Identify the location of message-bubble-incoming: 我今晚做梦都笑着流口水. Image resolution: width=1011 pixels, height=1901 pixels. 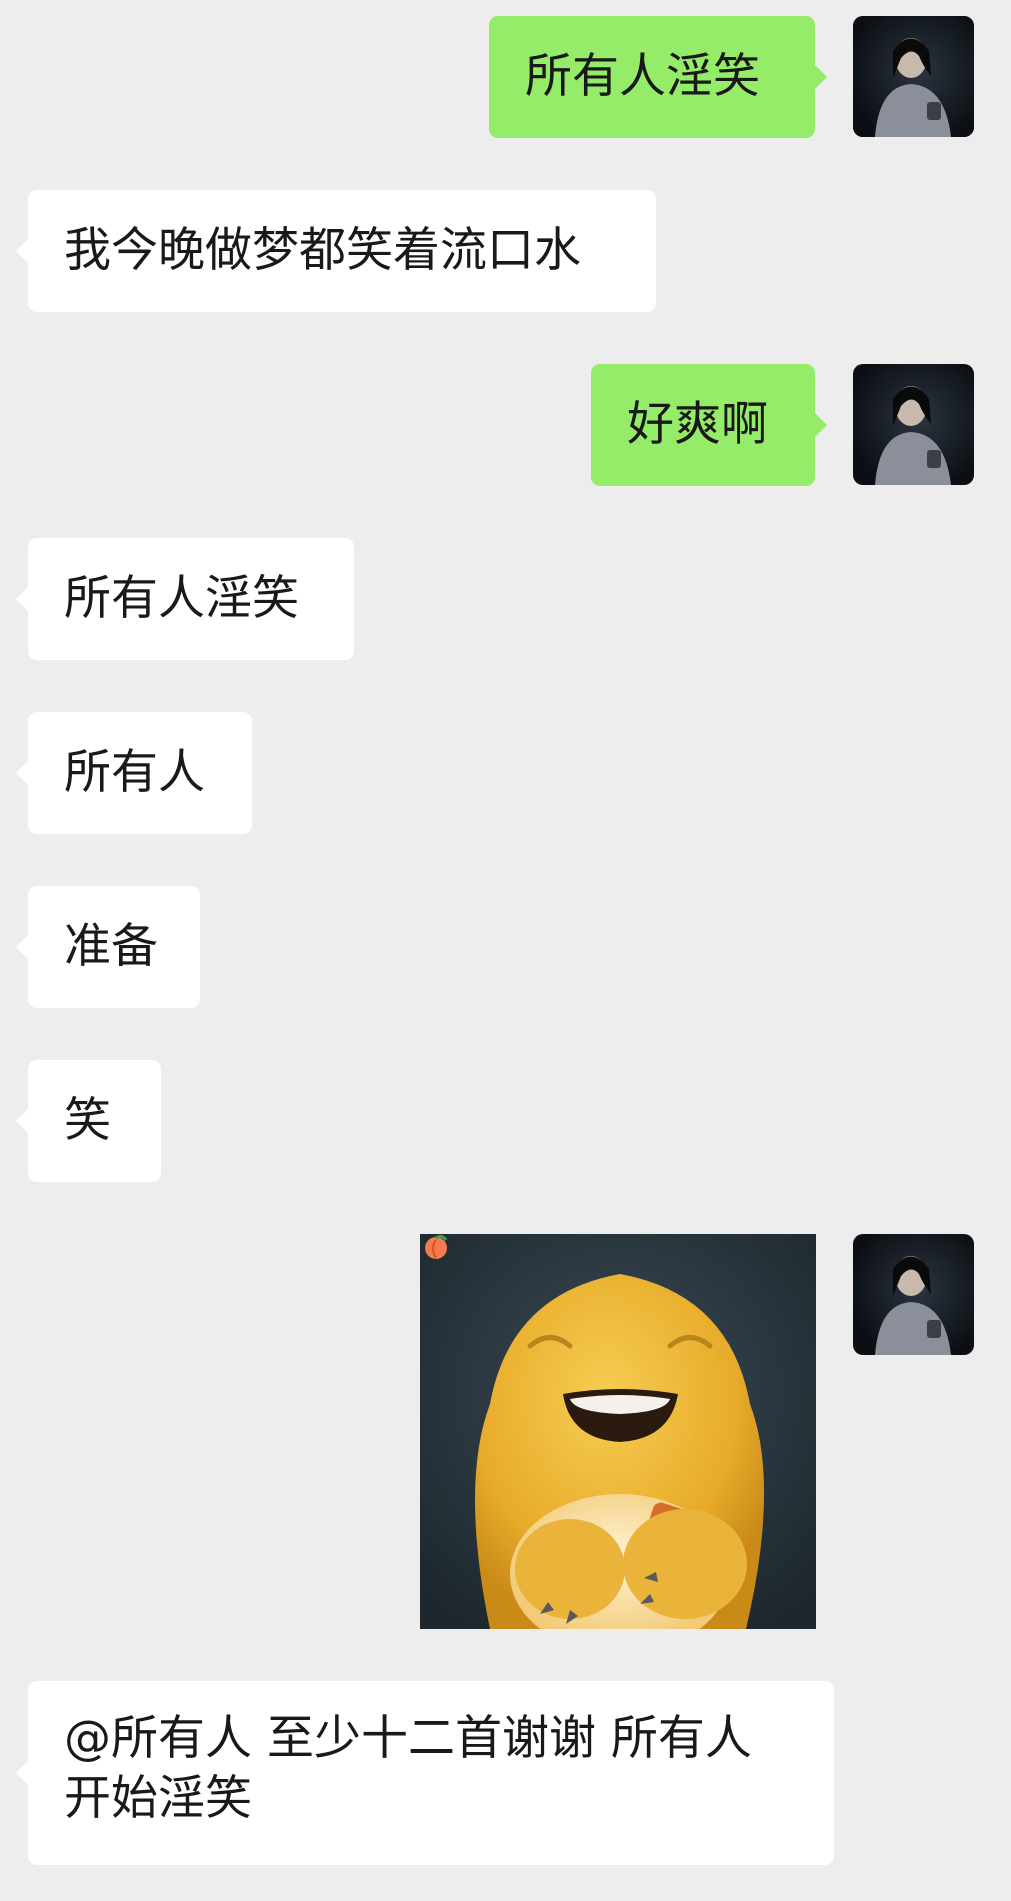
(336, 251).